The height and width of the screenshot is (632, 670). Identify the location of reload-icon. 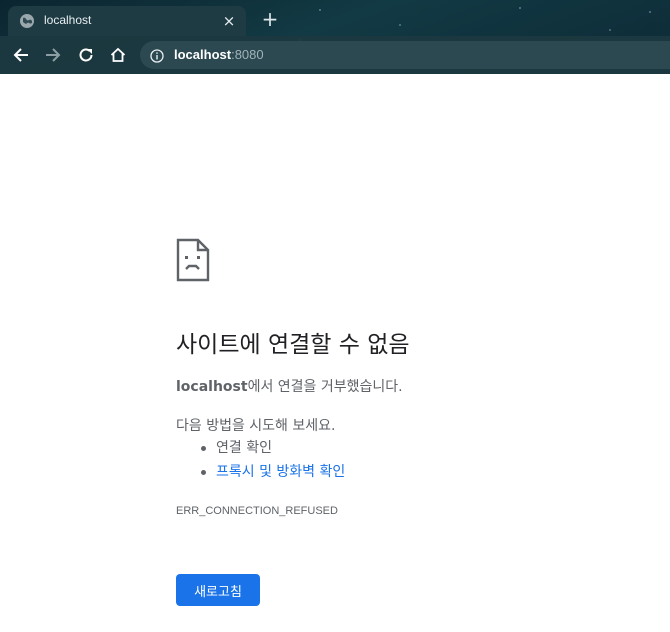
(86, 55).